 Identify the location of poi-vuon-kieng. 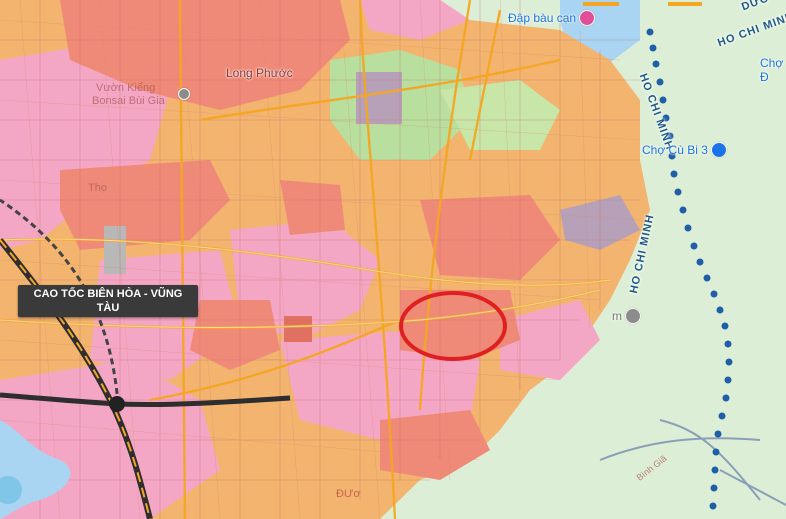
(184, 94).